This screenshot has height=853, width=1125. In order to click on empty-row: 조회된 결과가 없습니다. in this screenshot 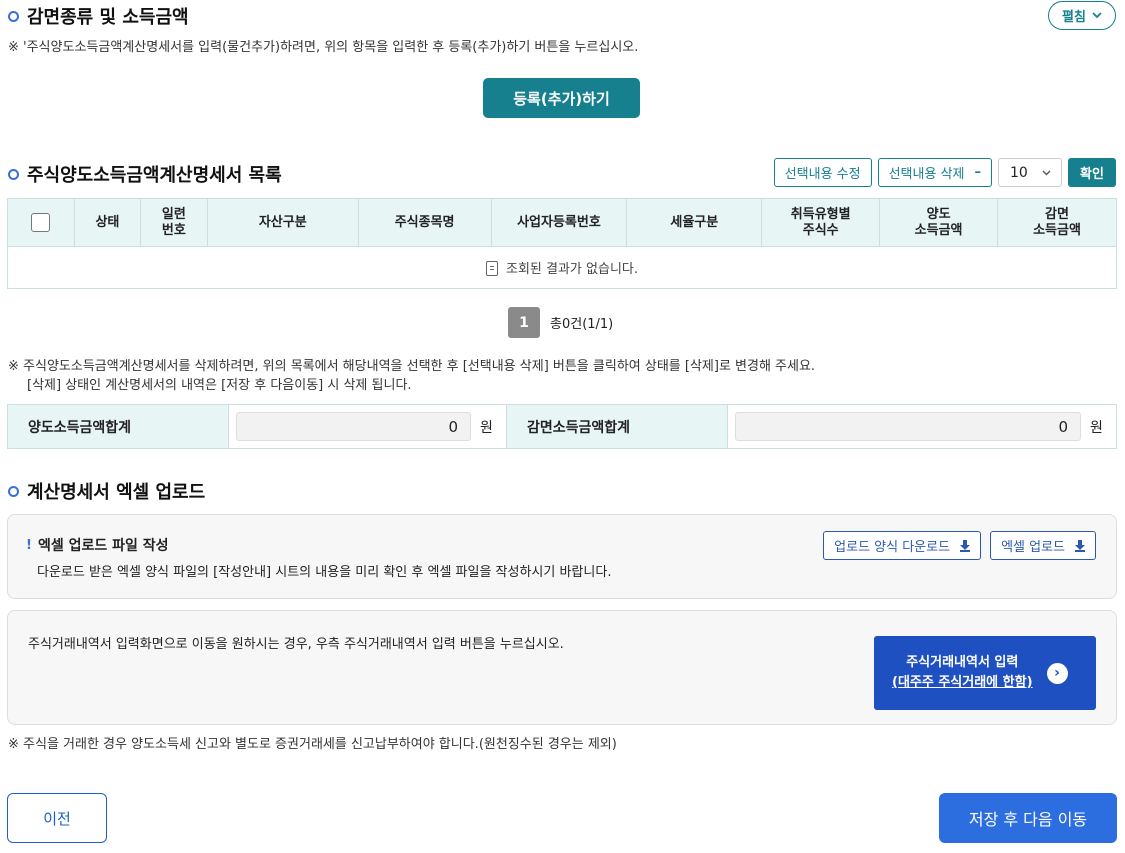, I will do `click(562, 267)`.